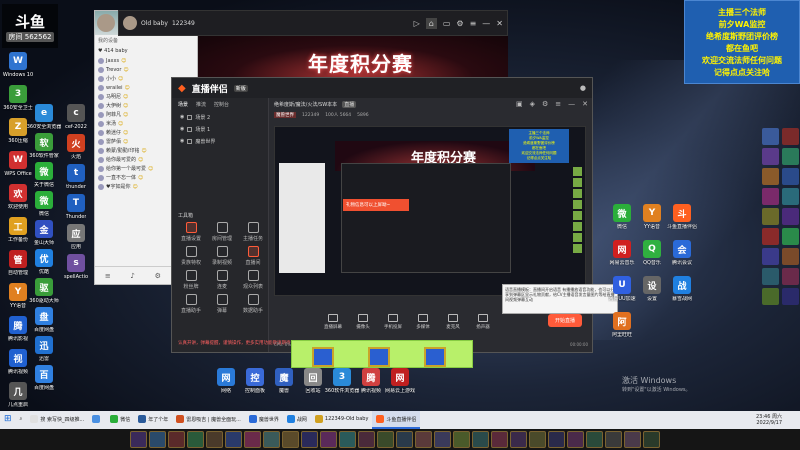 Image resolution: width=800 pixels, height=450 pixels. I want to click on start-live-button: 开始直播, so click(565, 320).